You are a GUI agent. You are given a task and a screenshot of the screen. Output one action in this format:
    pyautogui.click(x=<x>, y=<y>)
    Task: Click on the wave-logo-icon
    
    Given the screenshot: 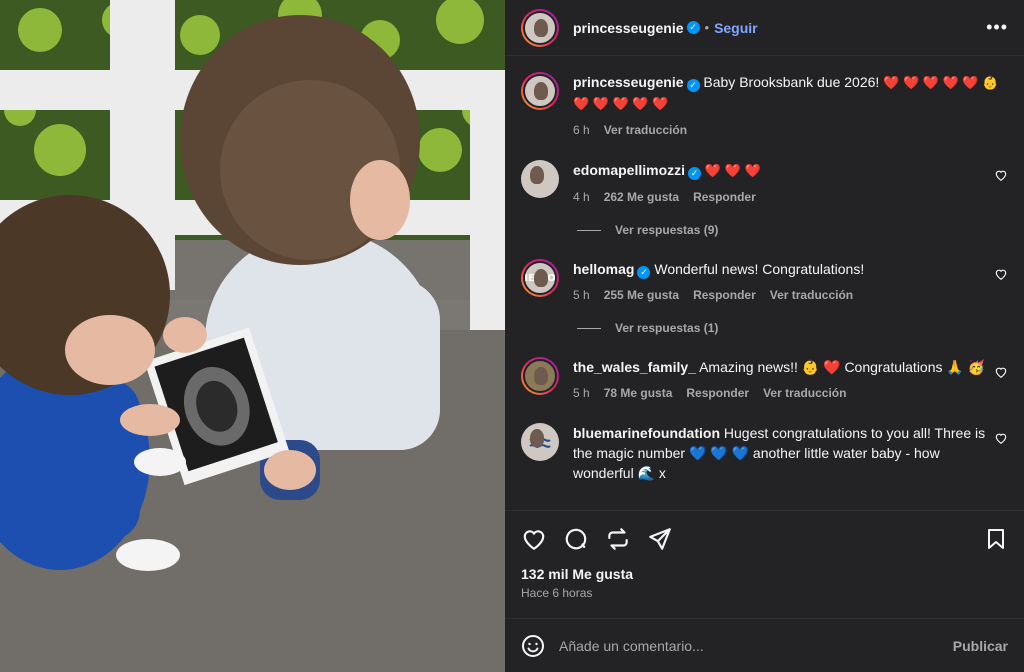 What is the action you would take?
    pyautogui.click(x=540, y=442)
    